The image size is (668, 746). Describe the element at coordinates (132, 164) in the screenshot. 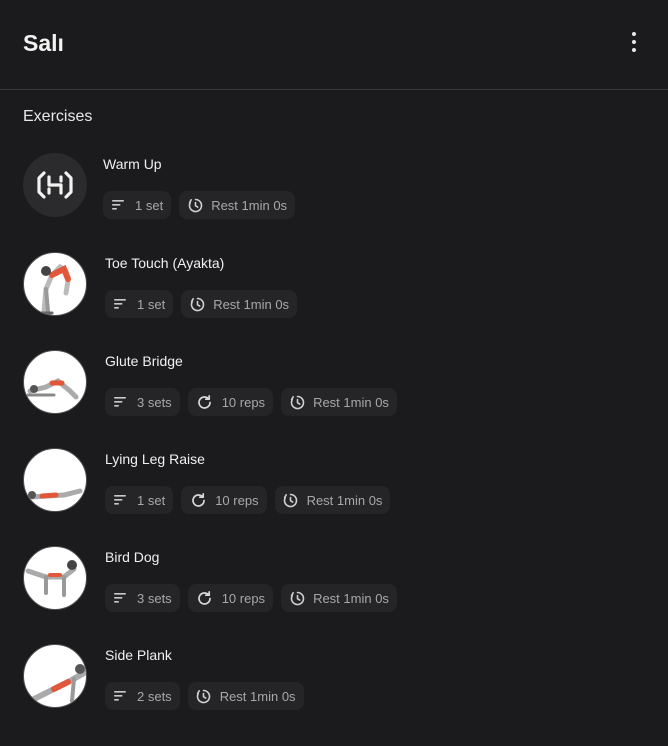

I see `exercise-name: Warm Up` at that location.